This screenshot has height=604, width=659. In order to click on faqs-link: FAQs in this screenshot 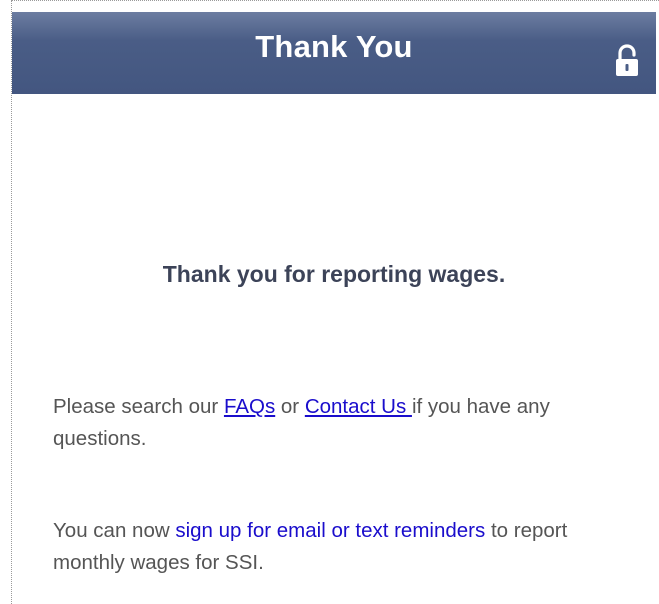, I will do `click(249, 406)`.